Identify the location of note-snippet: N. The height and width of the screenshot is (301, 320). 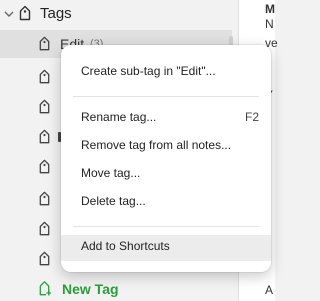
(269, 24).